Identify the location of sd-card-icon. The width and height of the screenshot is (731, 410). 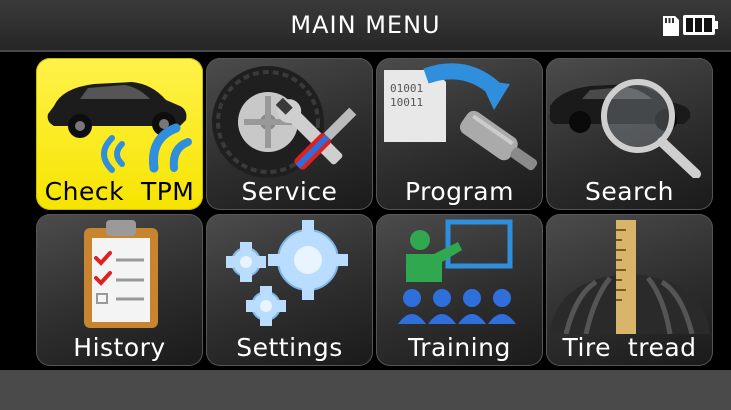
(671, 26).